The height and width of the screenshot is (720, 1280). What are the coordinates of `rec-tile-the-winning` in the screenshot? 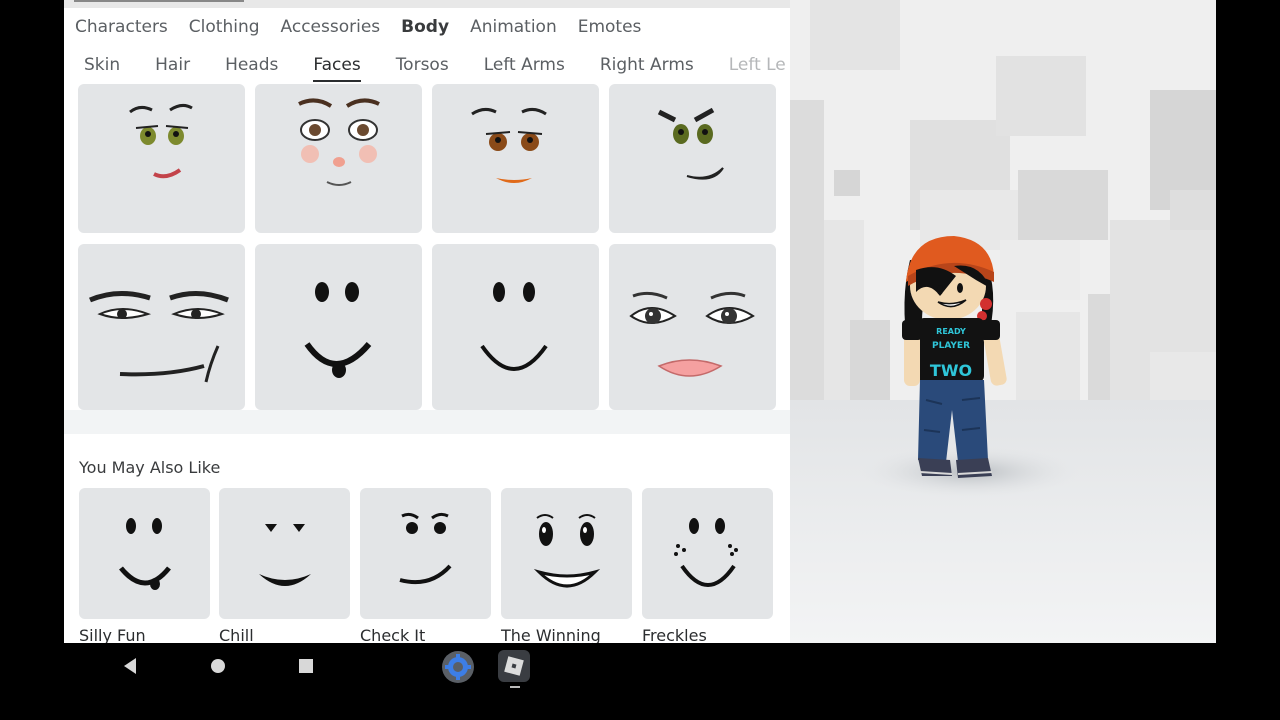 It's located at (566, 553).